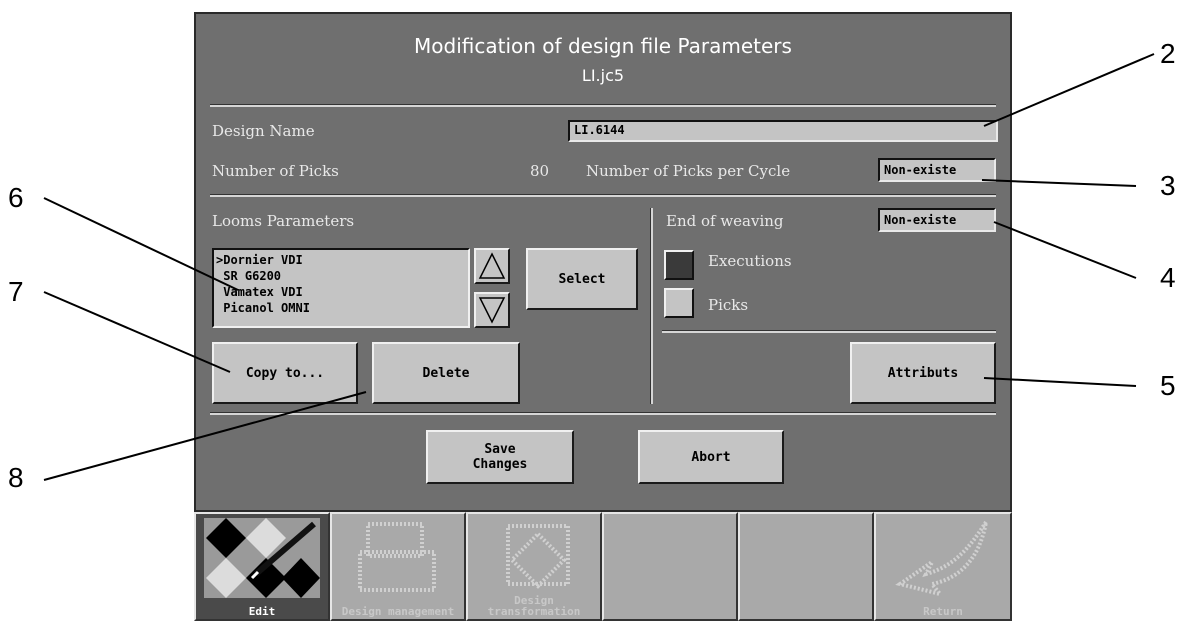 The height and width of the screenshot is (621, 1192). I want to click on callout-number-4: 4, so click(1168, 277).